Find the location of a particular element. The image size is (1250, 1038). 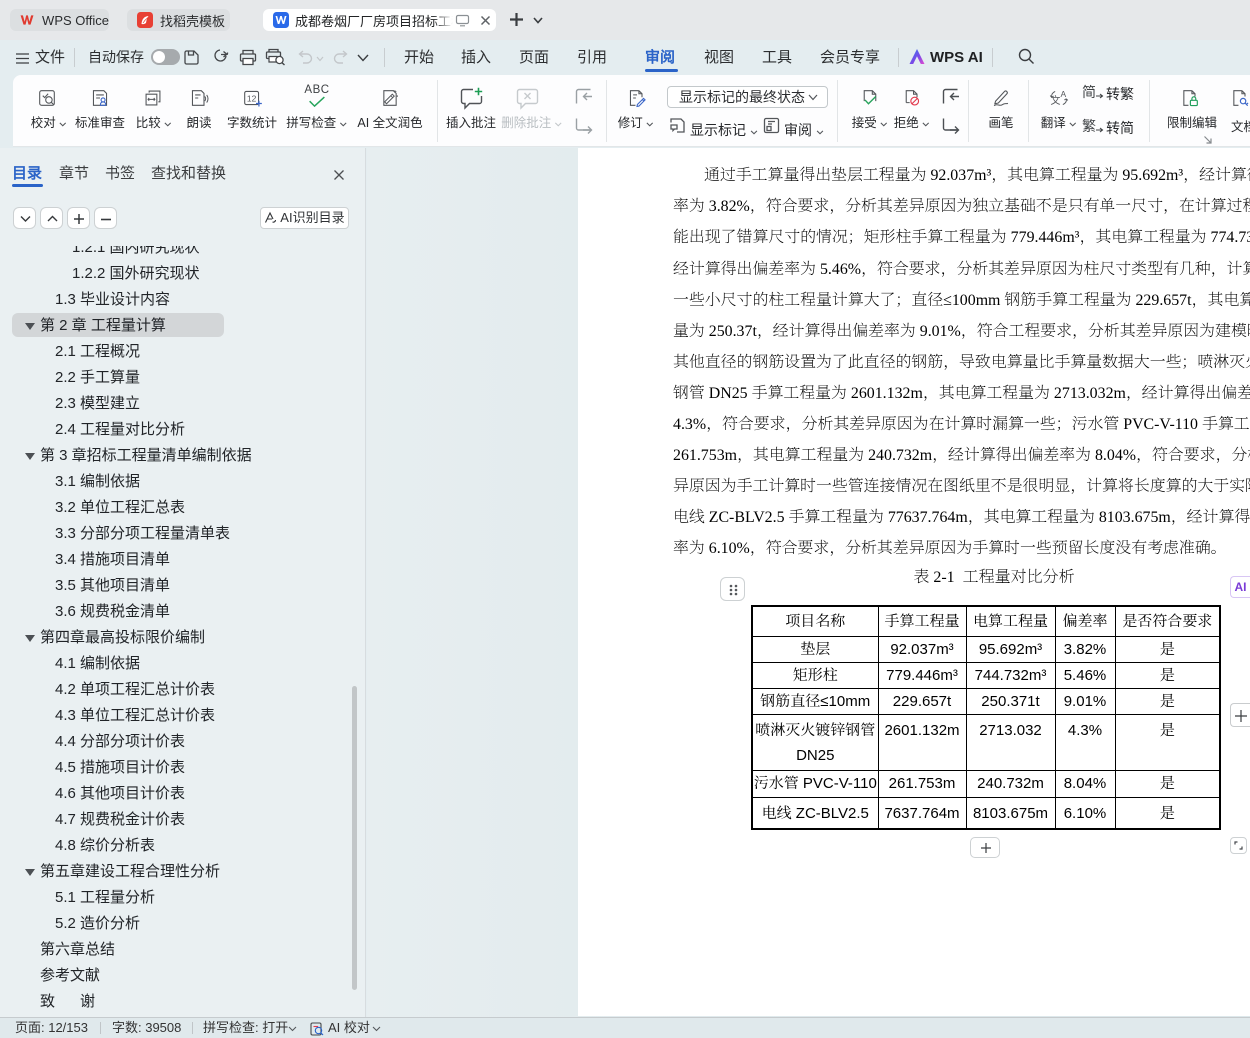

svg-text: 12 is located at coordinates (252, 98).